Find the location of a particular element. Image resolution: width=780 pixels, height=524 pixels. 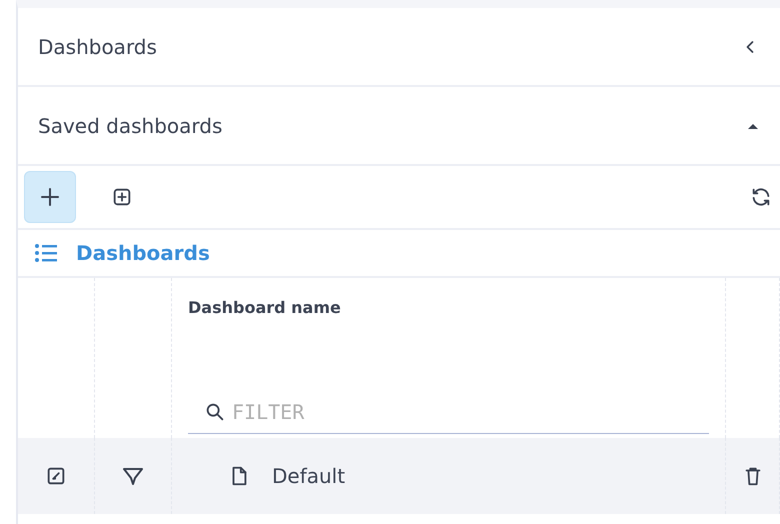

dashboard-name: Default is located at coordinates (309, 476).